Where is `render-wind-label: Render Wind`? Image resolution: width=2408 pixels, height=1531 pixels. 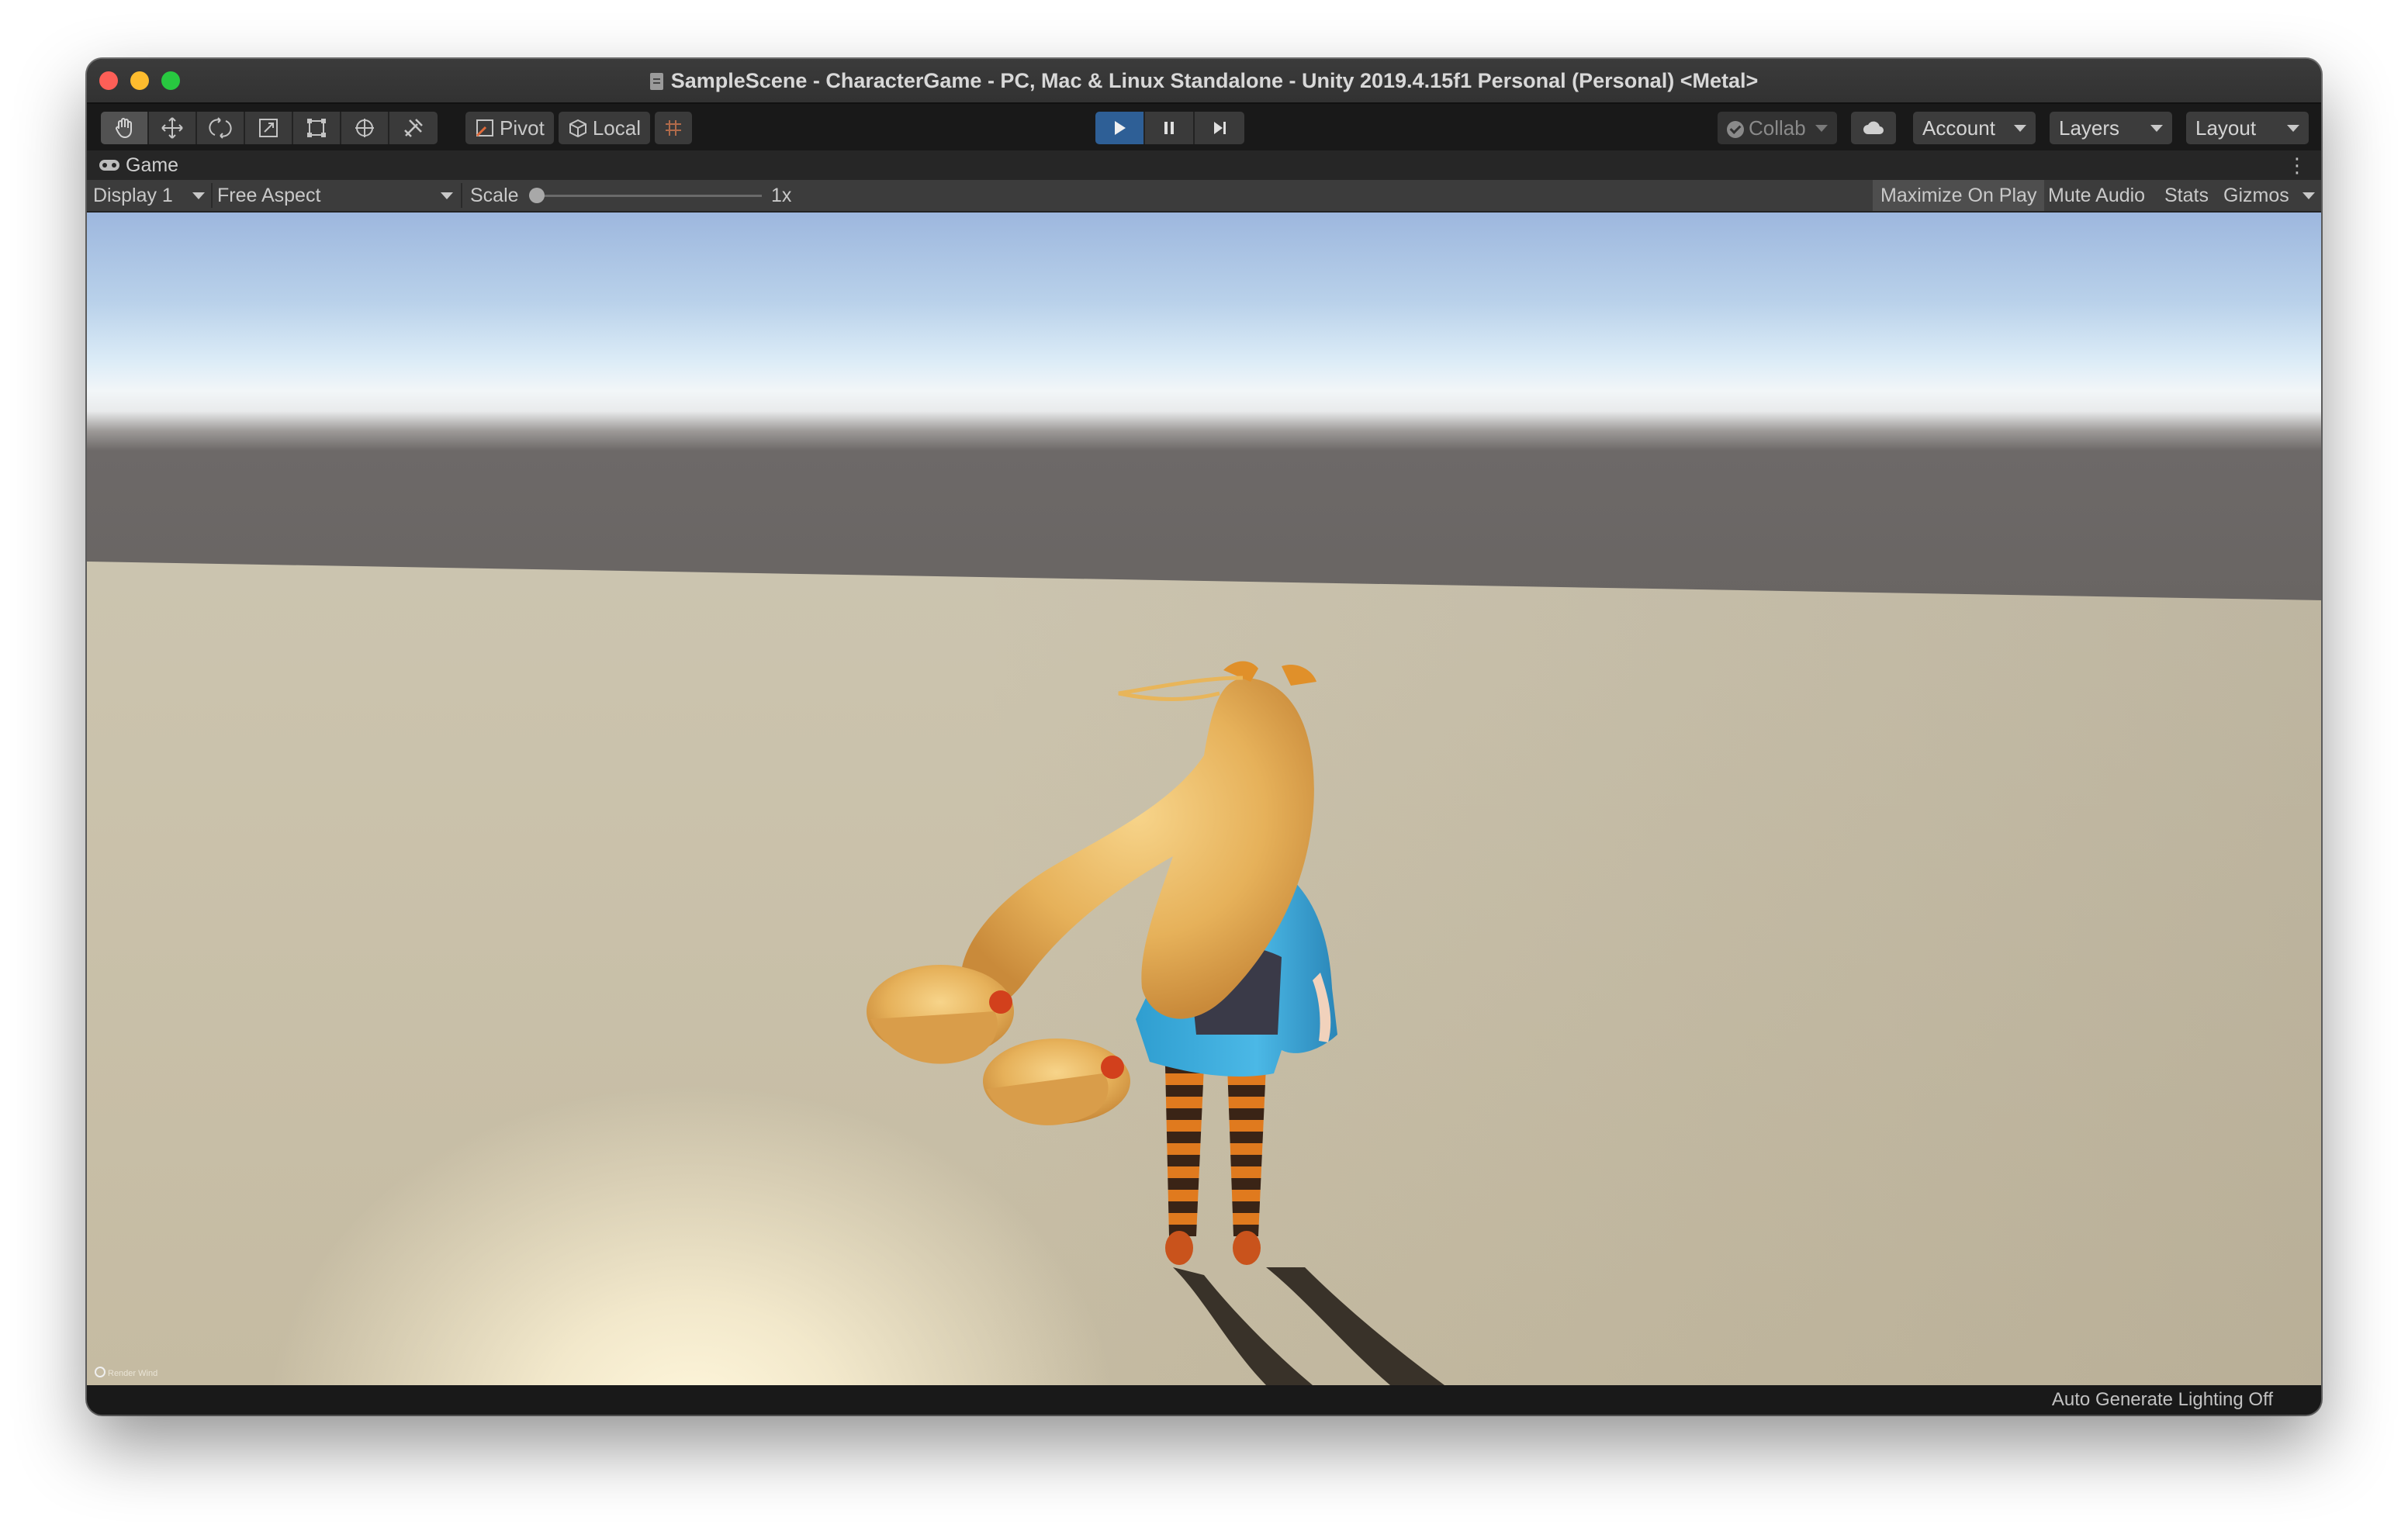 render-wind-label: Render Wind is located at coordinates (133, 1373).